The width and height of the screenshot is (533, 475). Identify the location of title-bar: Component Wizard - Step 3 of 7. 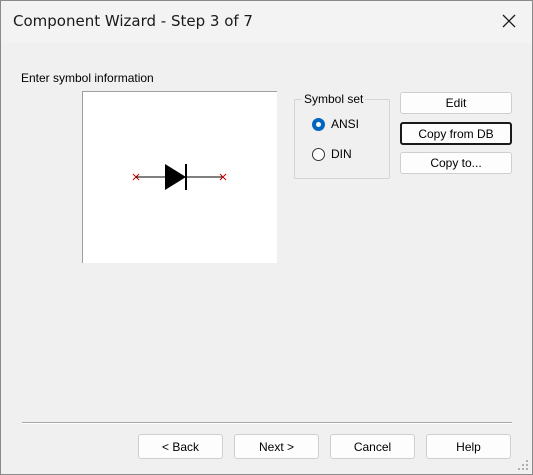
(266, 22).